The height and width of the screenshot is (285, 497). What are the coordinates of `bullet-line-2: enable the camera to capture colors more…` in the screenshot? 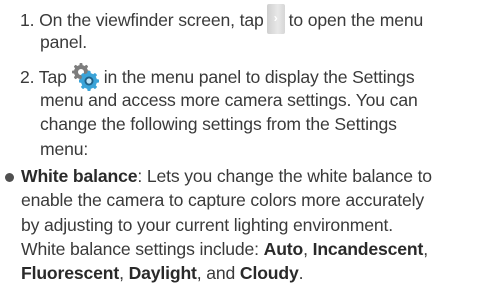 It's located at (223, 200).